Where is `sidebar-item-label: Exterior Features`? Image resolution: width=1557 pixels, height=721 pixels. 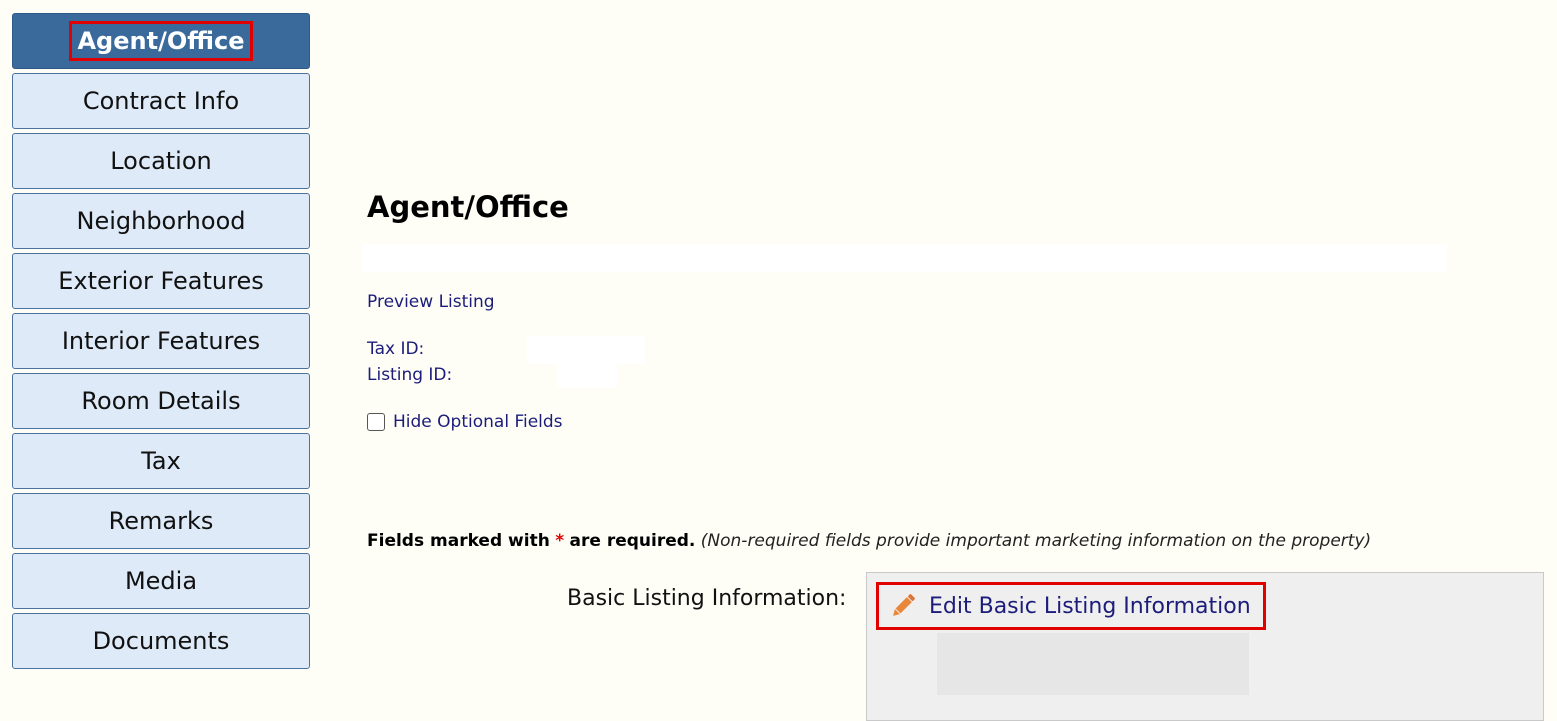 sidebar-item-label: Exterior Features is located at coordinates (161, 281).